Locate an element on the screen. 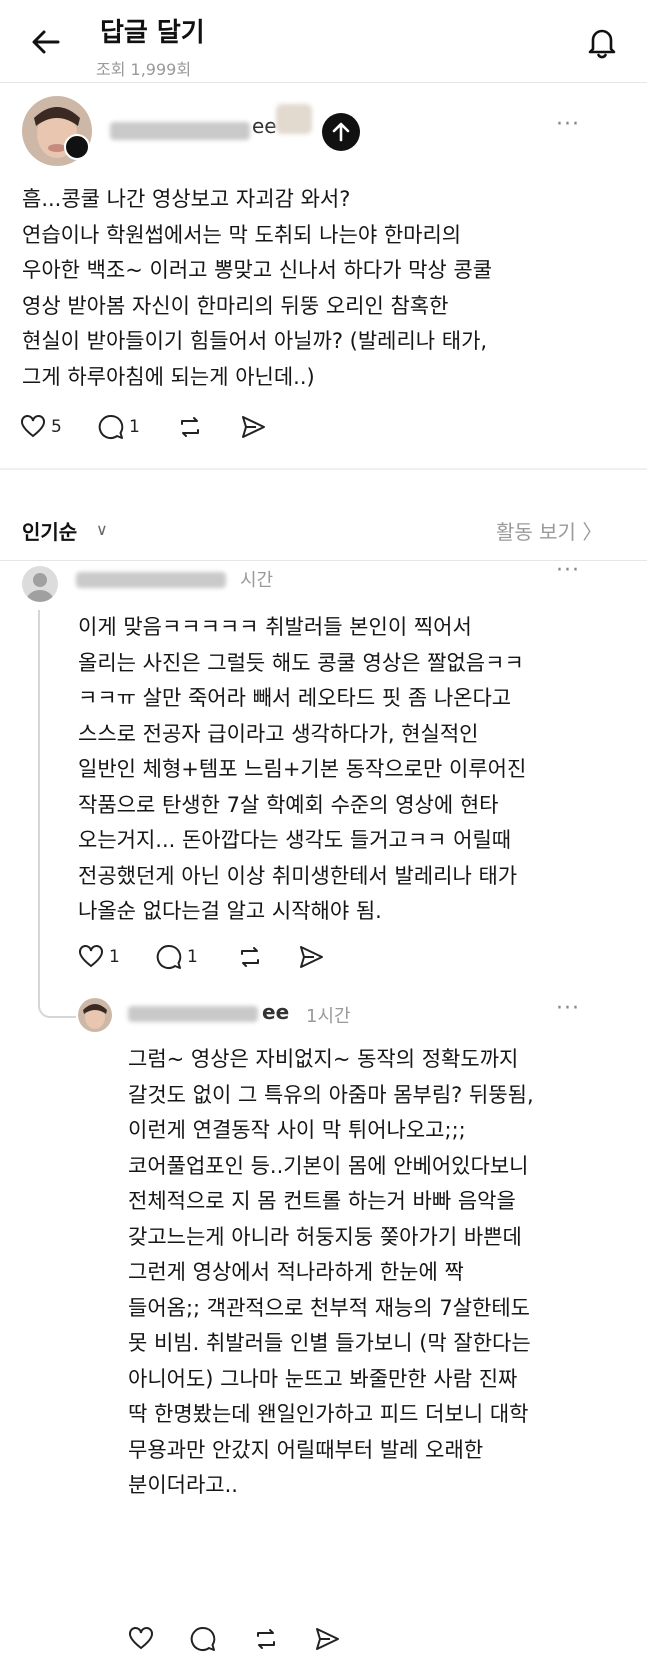  commenter-name-redacted is located at coordinates (151, 580).